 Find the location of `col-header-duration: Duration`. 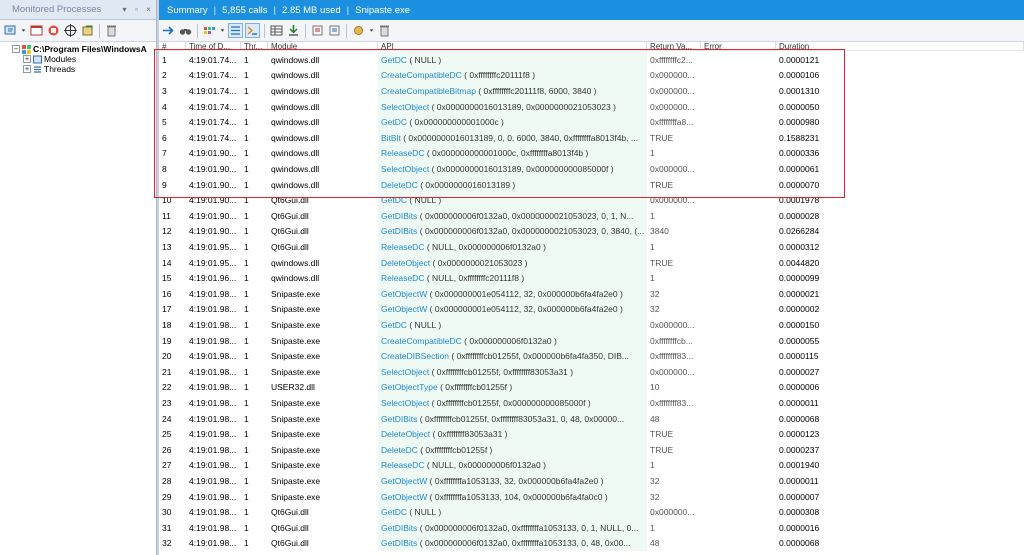

col-header-duration: Duration is located at coordinates (900, 46).